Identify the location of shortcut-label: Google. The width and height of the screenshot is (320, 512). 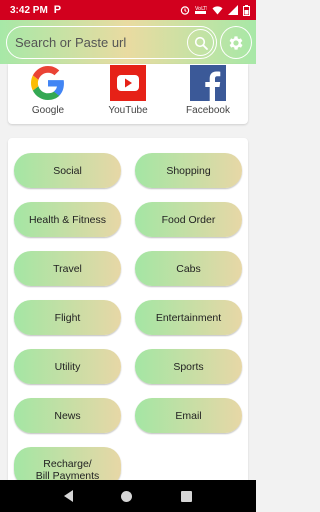
(48, 110).